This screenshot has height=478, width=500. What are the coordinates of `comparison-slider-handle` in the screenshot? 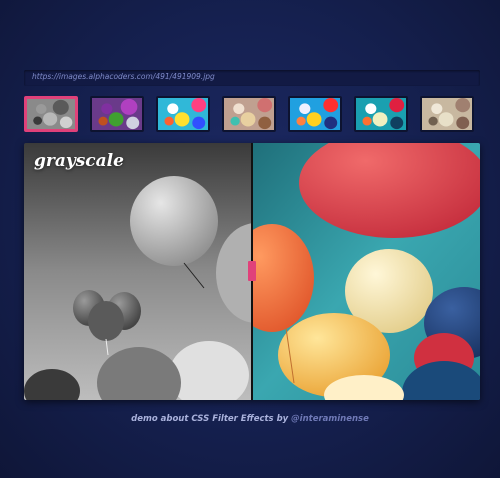 It's located at (252, 271).